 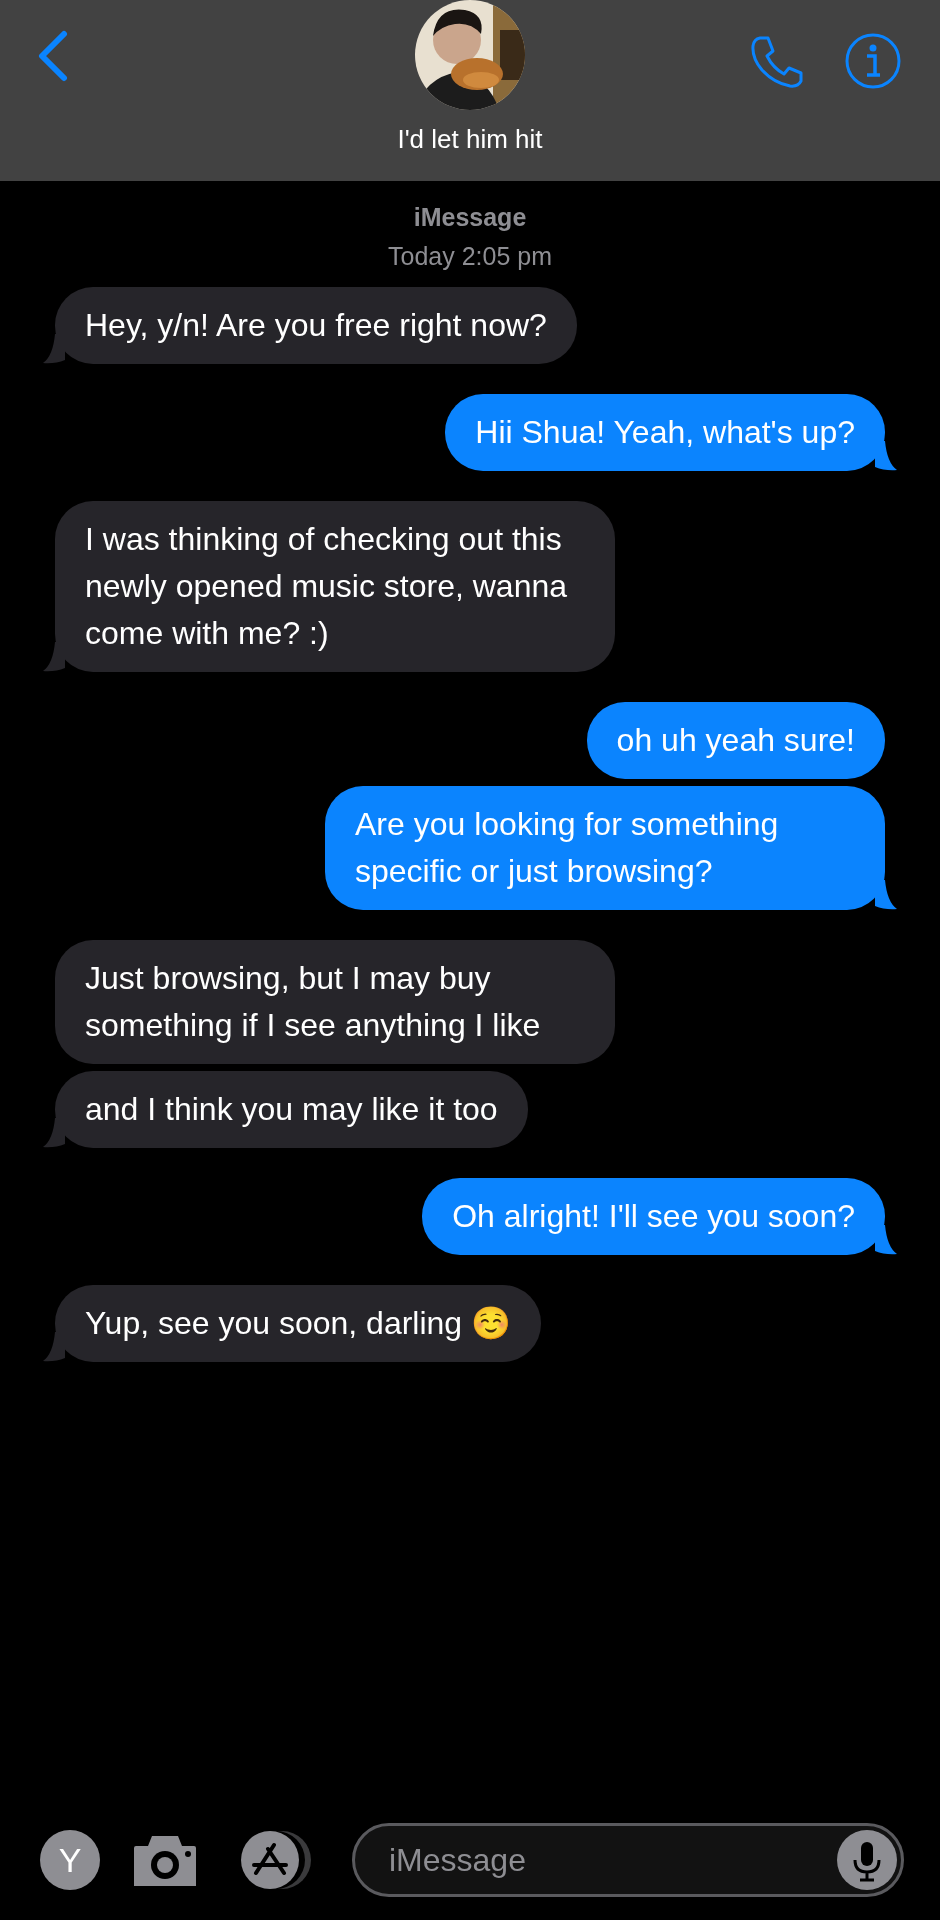 What do you see at coordinates (735, 740) in the screenshot?
I see `message-bubble: oh uh yeah sure!` at bounding box center [735, 740].